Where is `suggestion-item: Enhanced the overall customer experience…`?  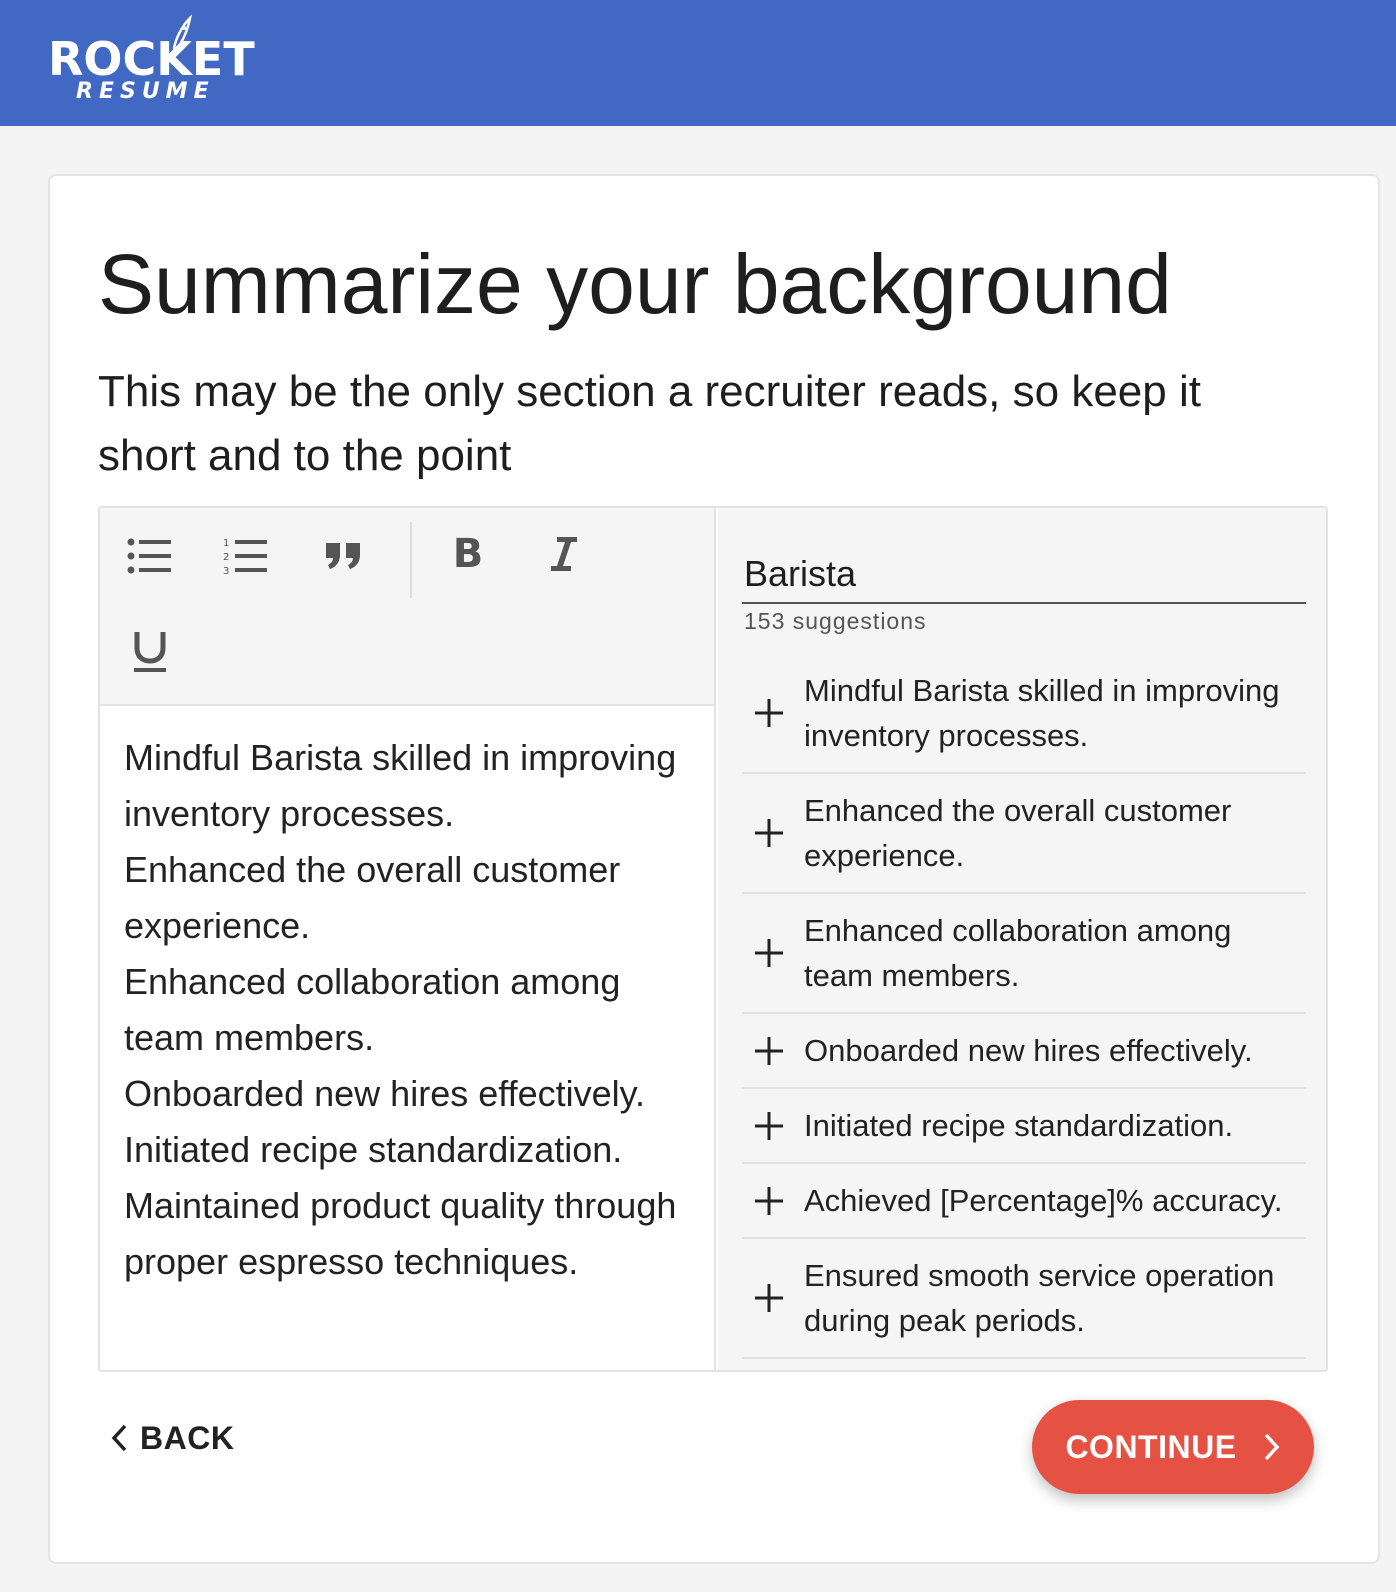
suggestion-item: Enhanced the overall customer experience… is located at coordinates (1024, 834).